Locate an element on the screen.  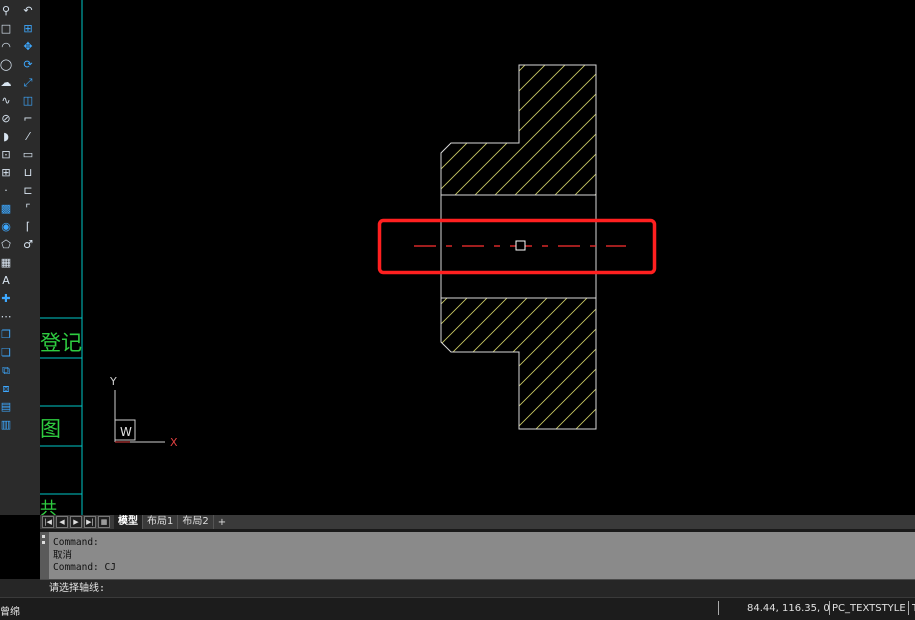
chamfer-icon: ⊏ is located at coordinates (28, 191).